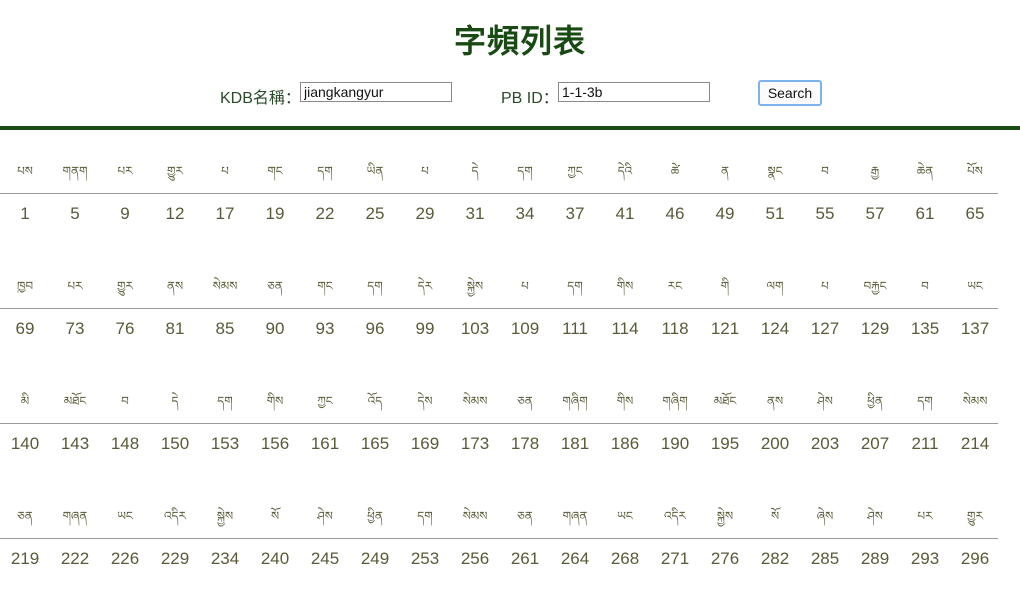 The height and width of the screenshot is (609, 1020). What do you see at coordinates (525, 328) in the screenshot?
I see `count-cell: 109` at bounding box center [525, 328].